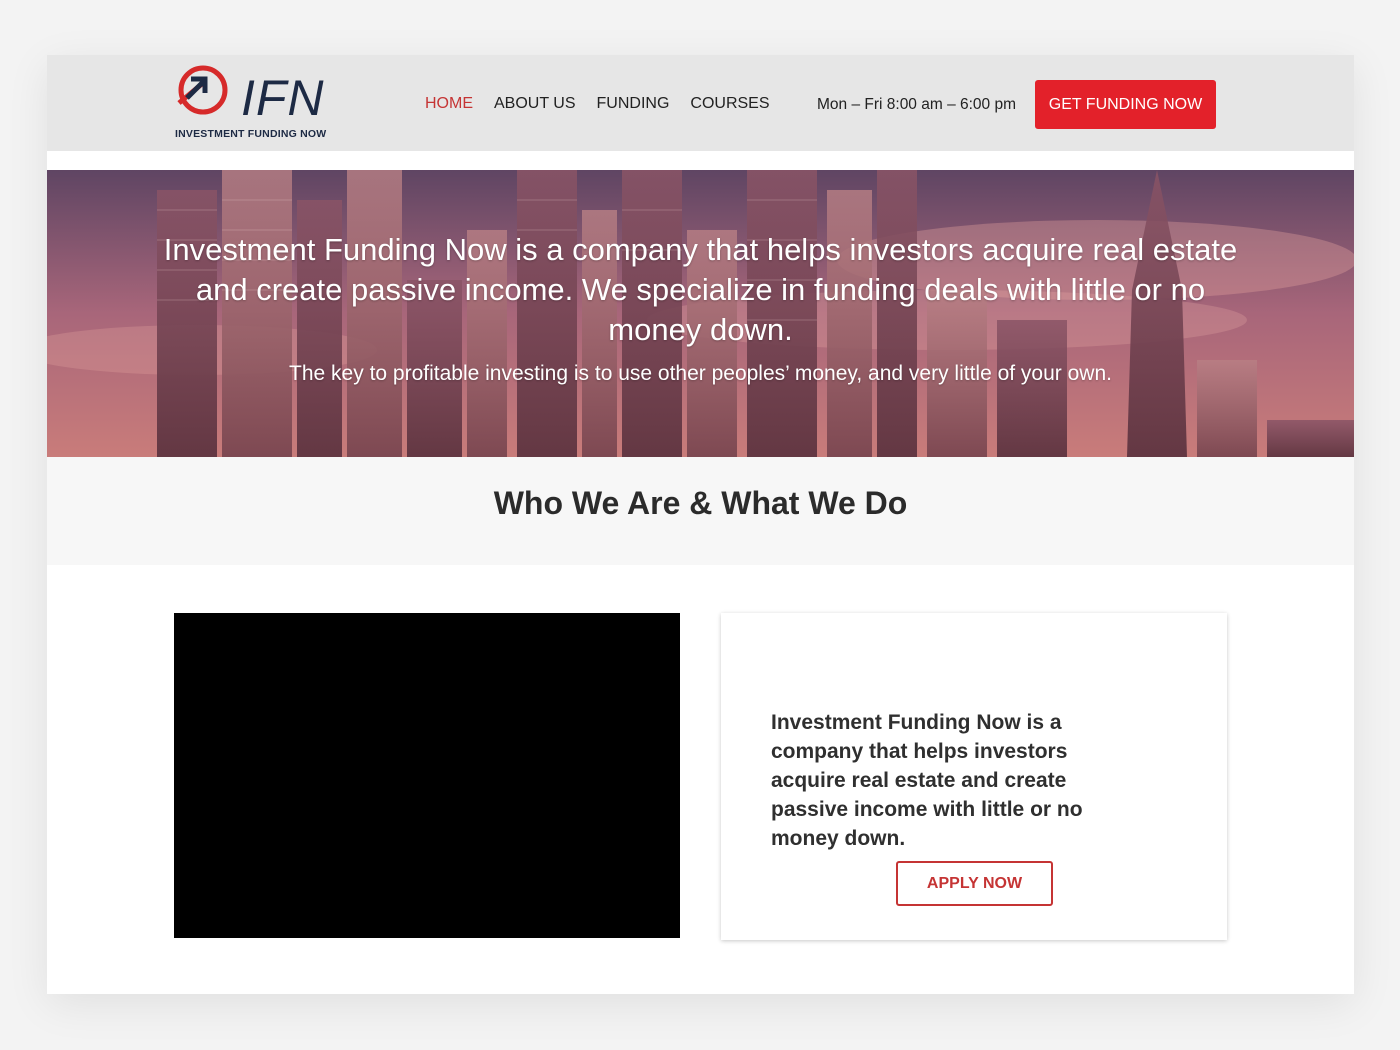 The width and height of the screenshot is (1400, 1050). I want to click on nav-item-funding: FUNDING, so click(633, 105).